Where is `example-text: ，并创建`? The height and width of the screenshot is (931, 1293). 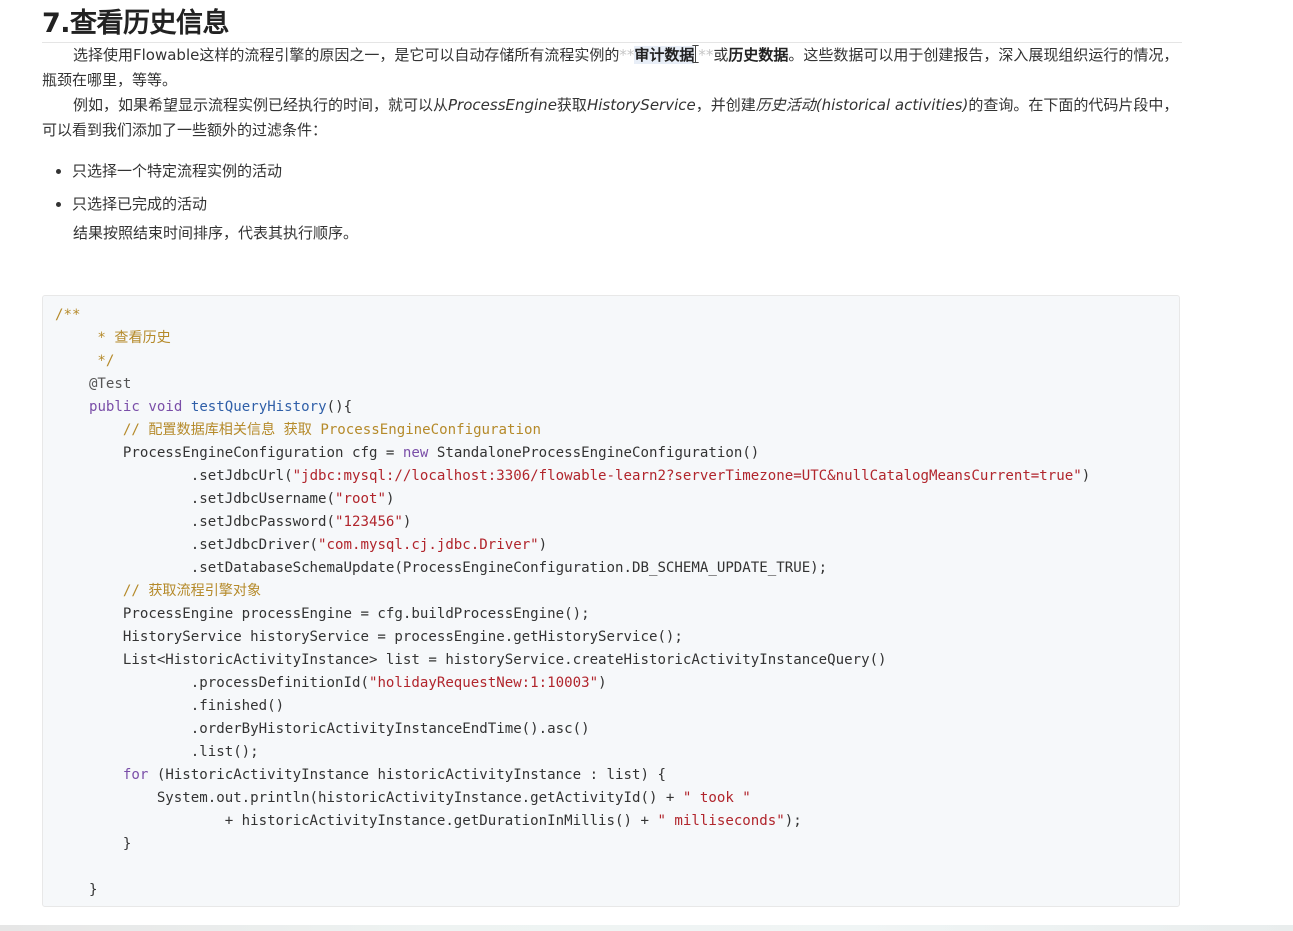
example-text: ，并创建 is located at coordinates (725, 105).